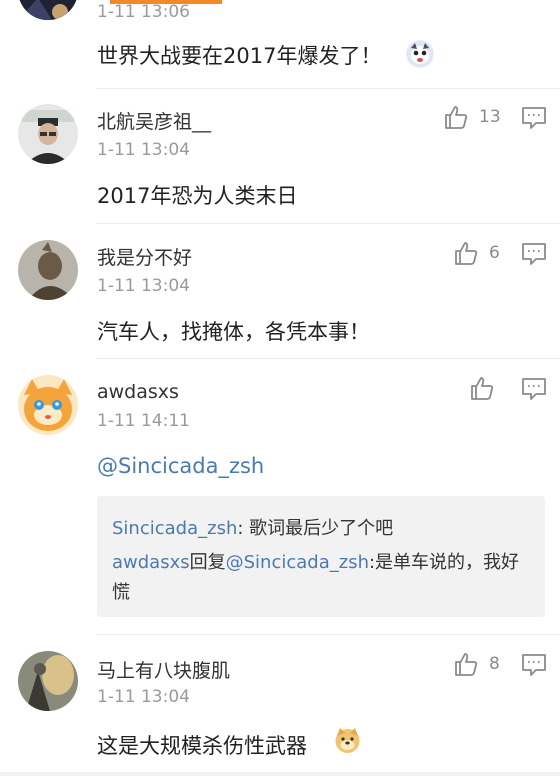  What do you see at coordinates (143, 421) in the screenshot?
I see `comment-time: 1-11 14:11` at bounding box center [143, 421].